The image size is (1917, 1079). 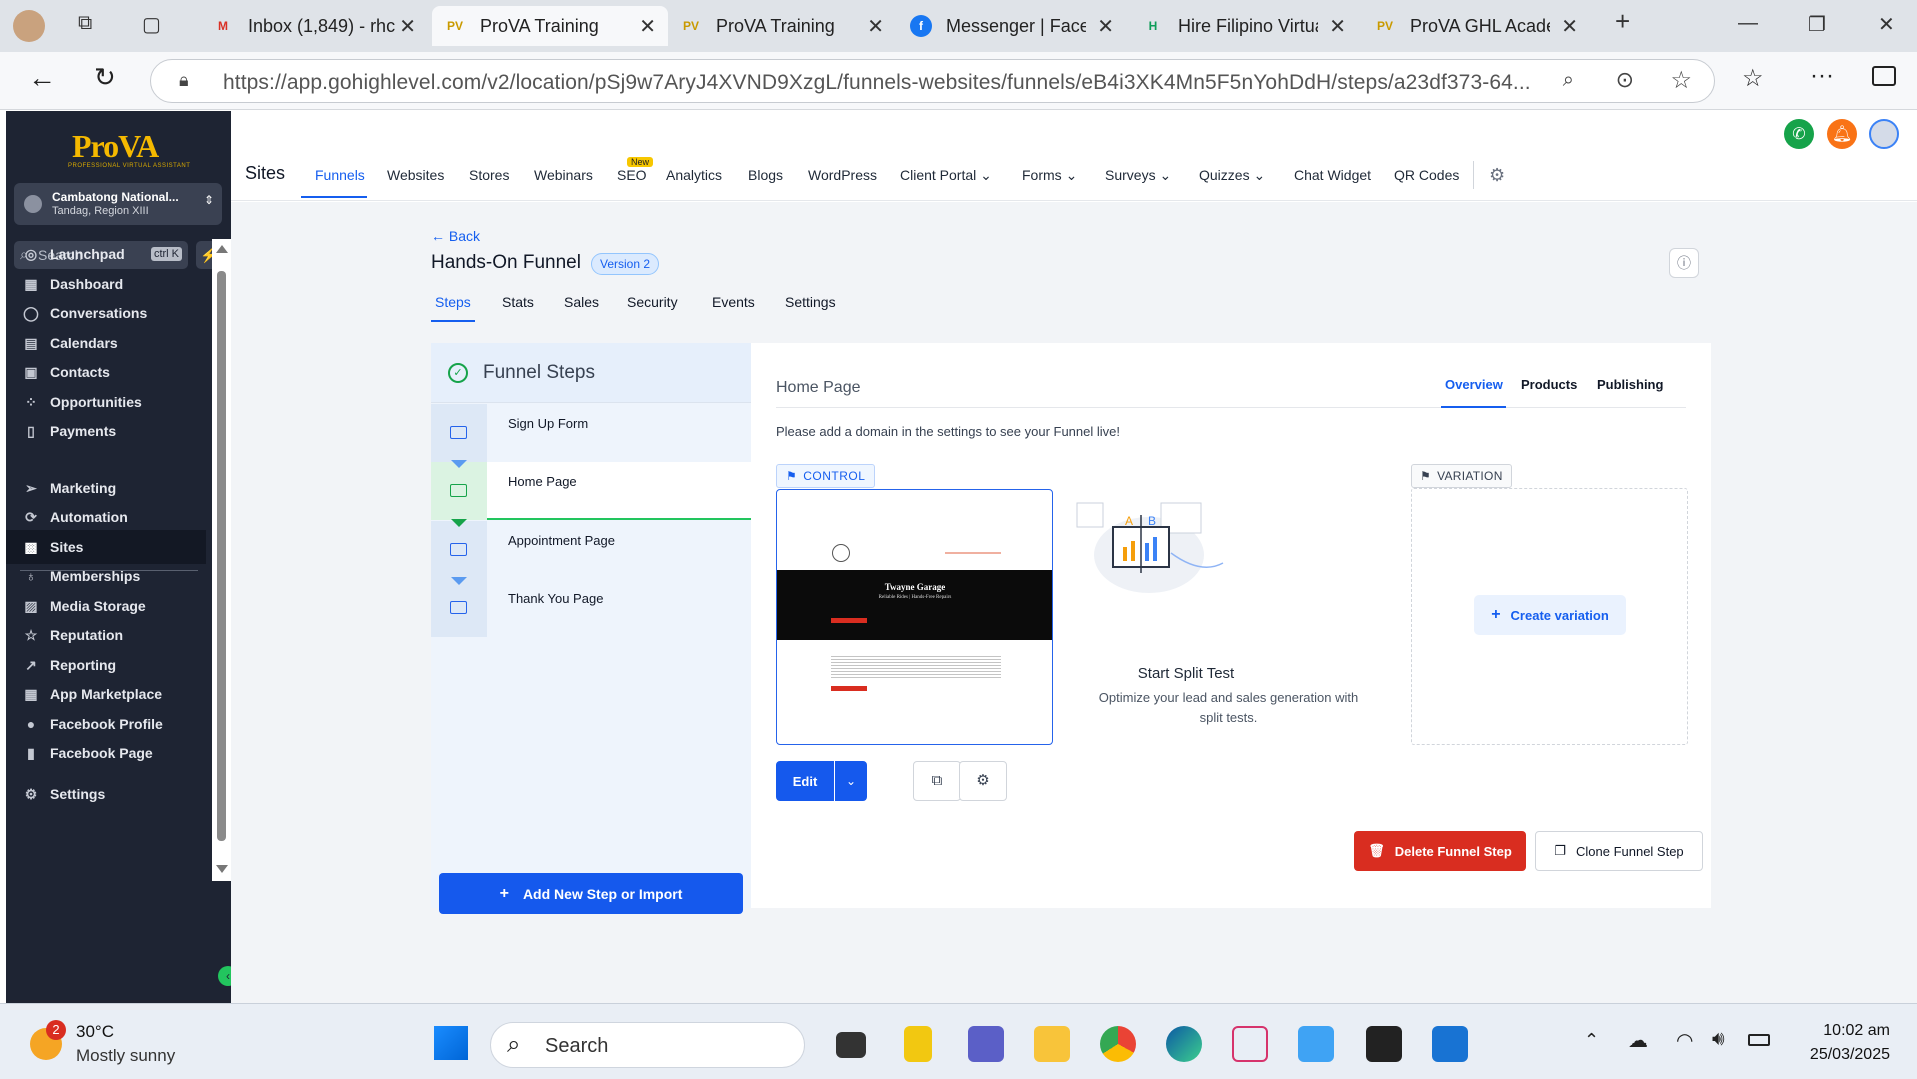 What do you see at coordinates (340, 175) in the screenshot?
I see `topnav-funnels: Funnels` at bounding box center [340, 175].